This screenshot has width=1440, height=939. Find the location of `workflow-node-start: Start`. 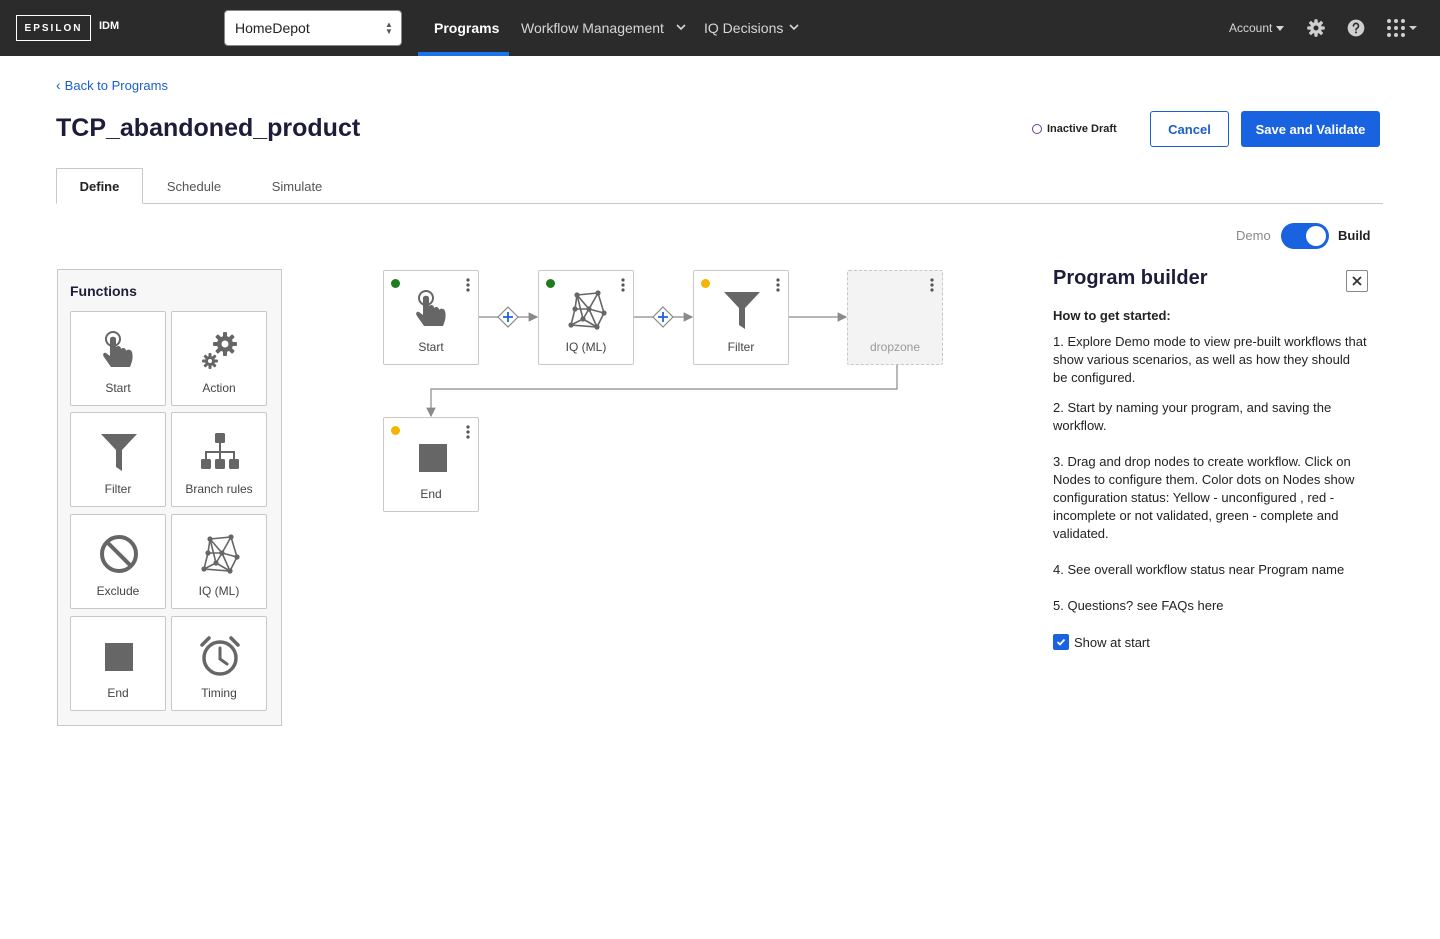

workflow-node-start: Start is located at coordinates (431, 317).